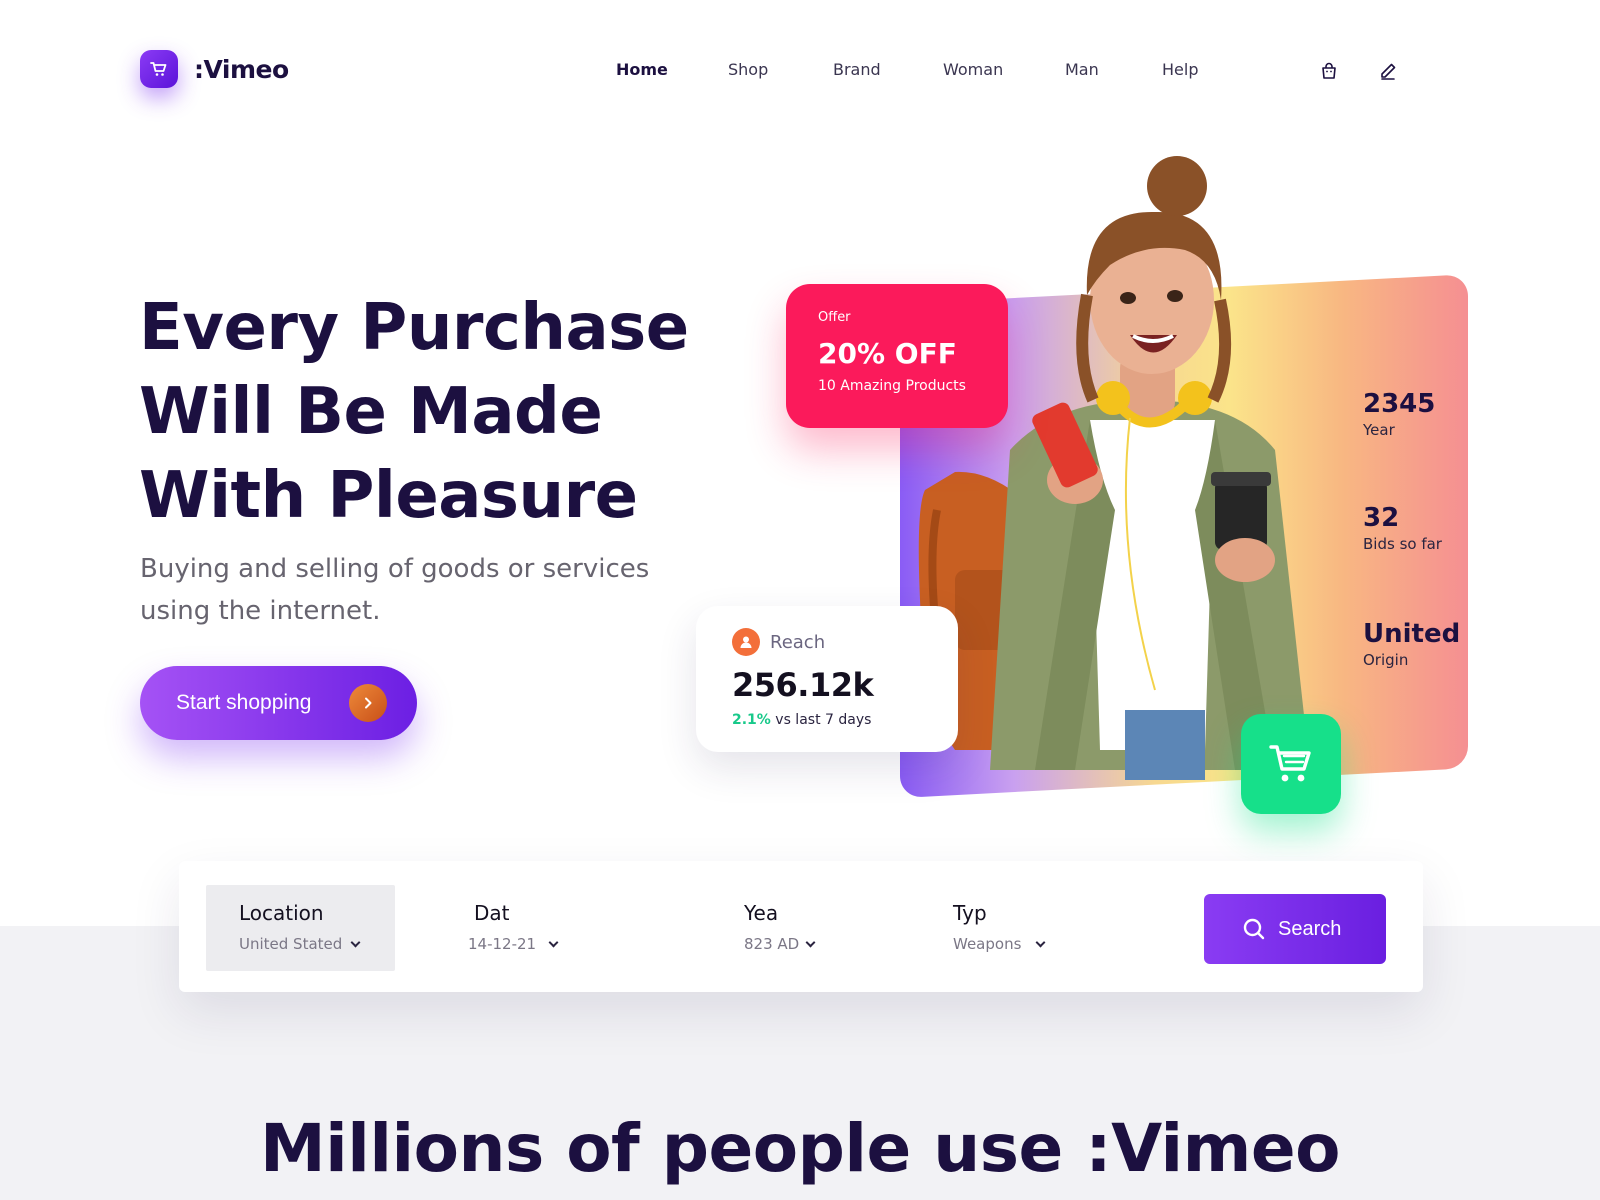 This screenshot has width=1600, height=1200. I want to click on date-value: 14-12-21, so click(502, 944).